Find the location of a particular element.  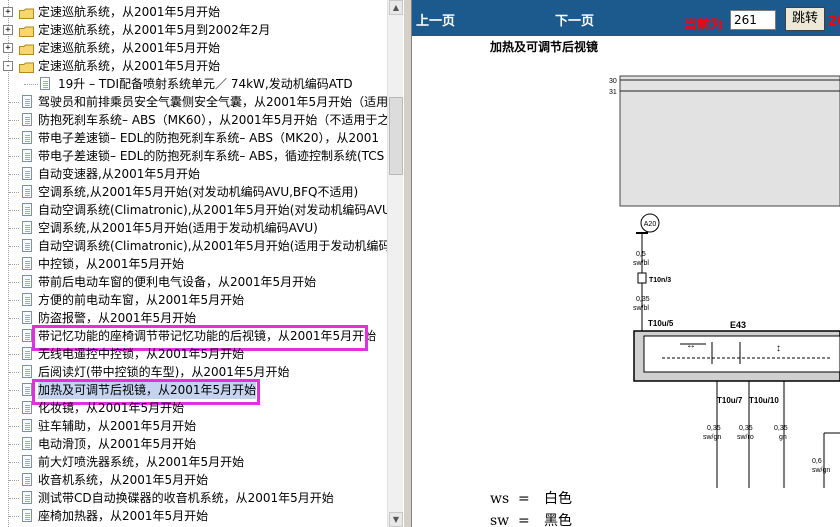

tree-item-label: 定速巡航系统，从2001年5月开始 is located at coordinates (129, 48).